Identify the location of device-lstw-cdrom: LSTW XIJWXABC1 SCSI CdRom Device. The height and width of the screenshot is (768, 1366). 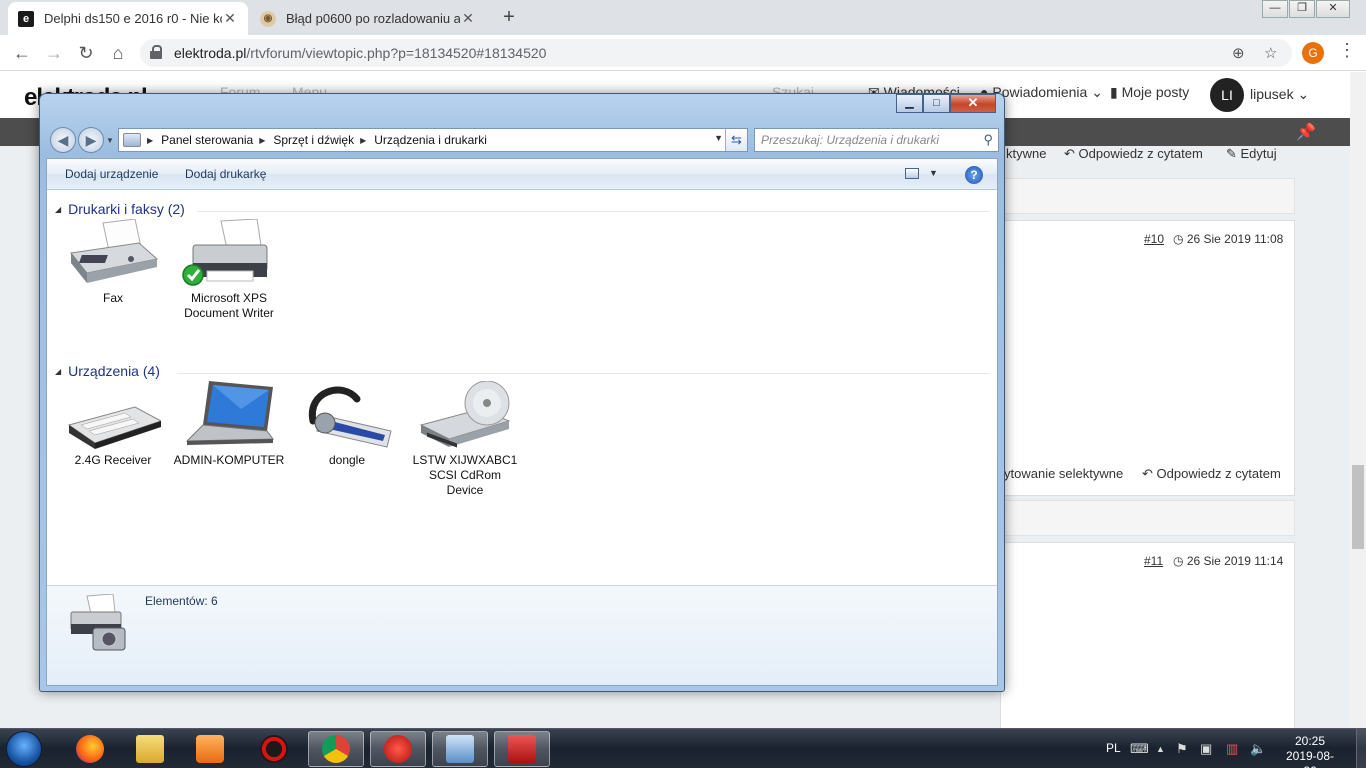
(465, 439).